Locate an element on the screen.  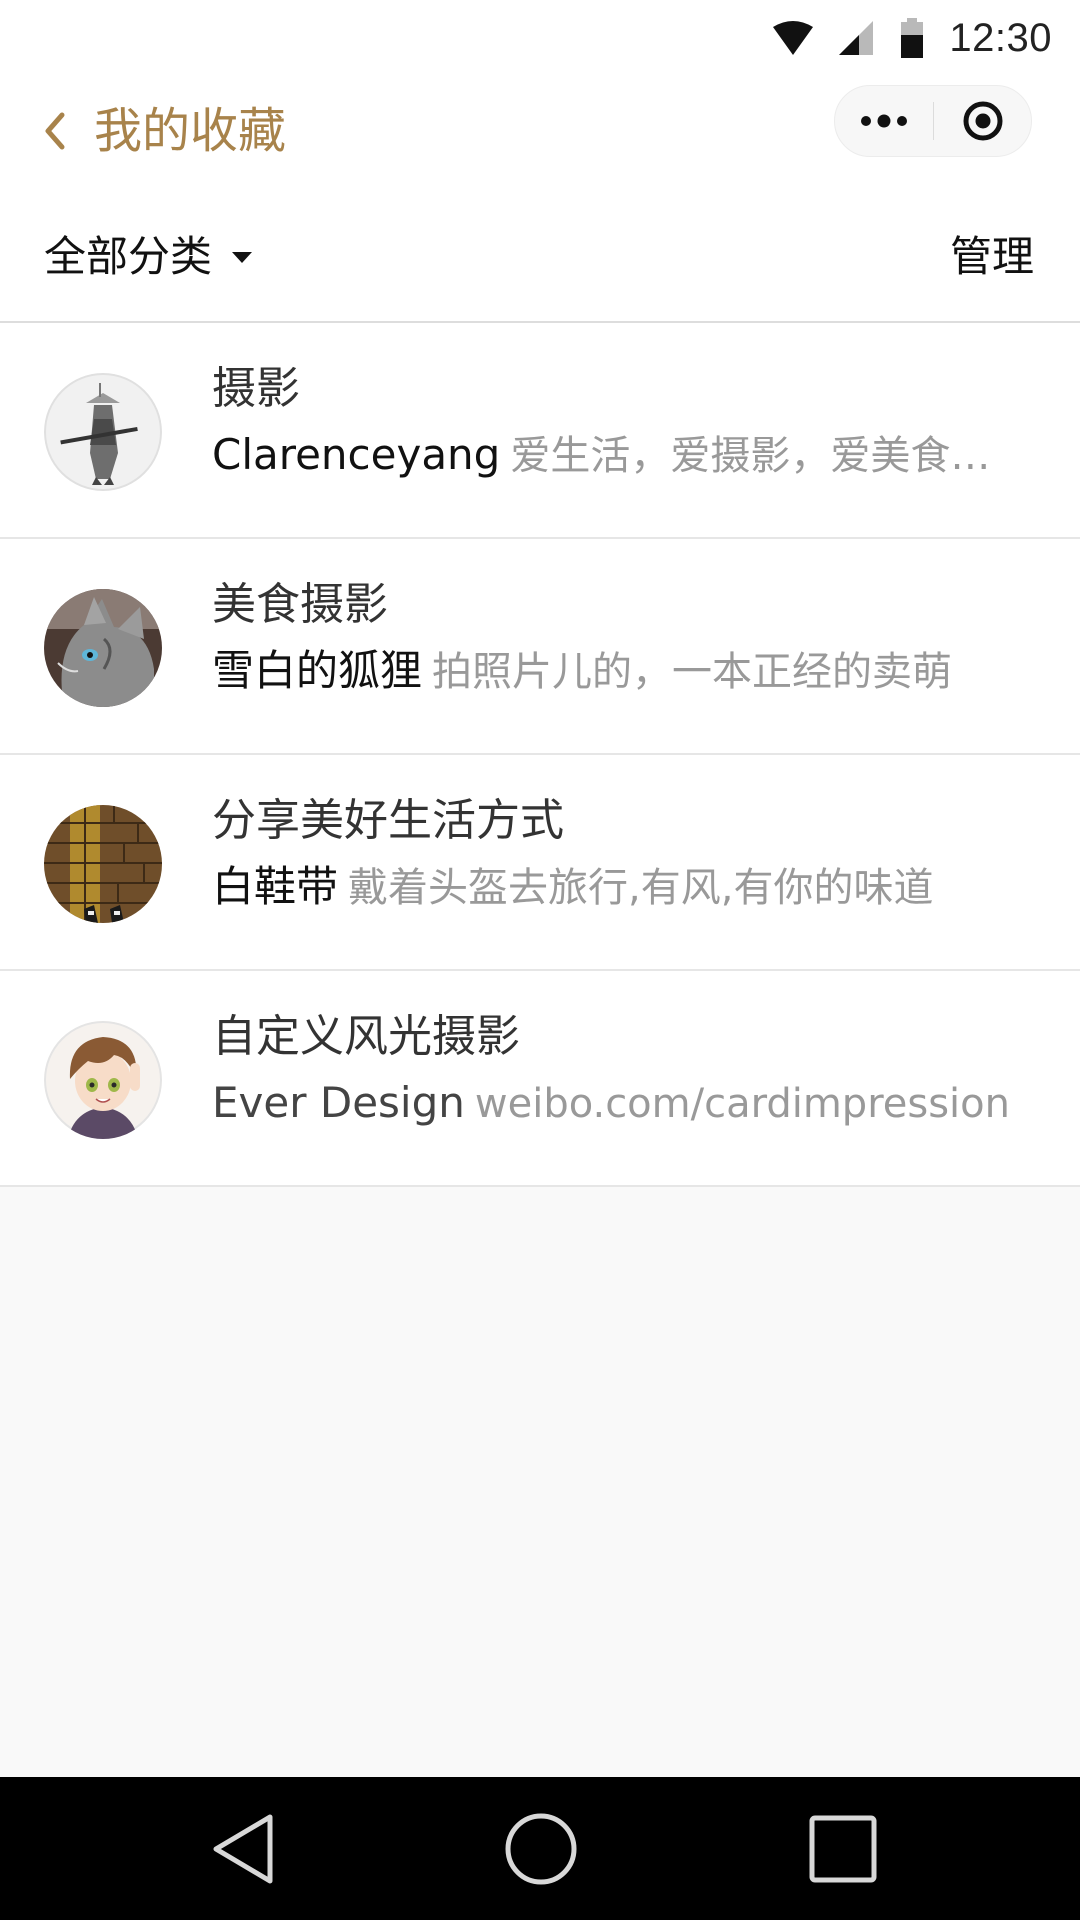
nav-back-icon is located at coordinates (243, 1849).